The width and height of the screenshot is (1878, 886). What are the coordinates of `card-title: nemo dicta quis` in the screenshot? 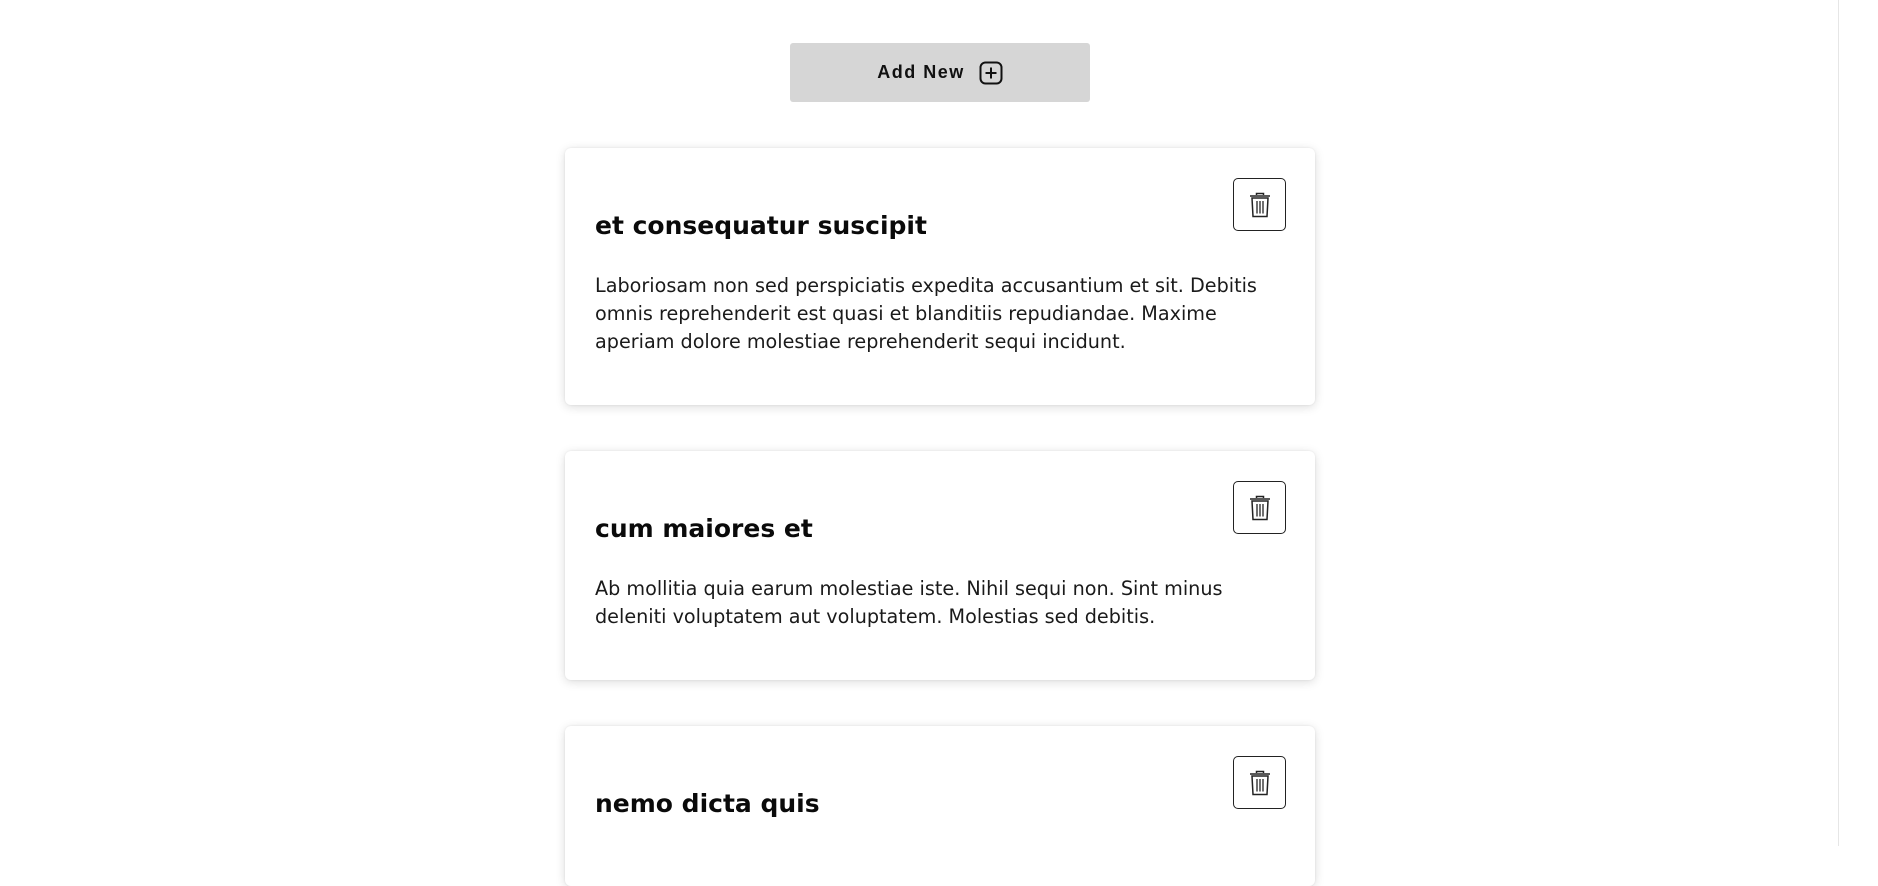 It's located at (707, 803).